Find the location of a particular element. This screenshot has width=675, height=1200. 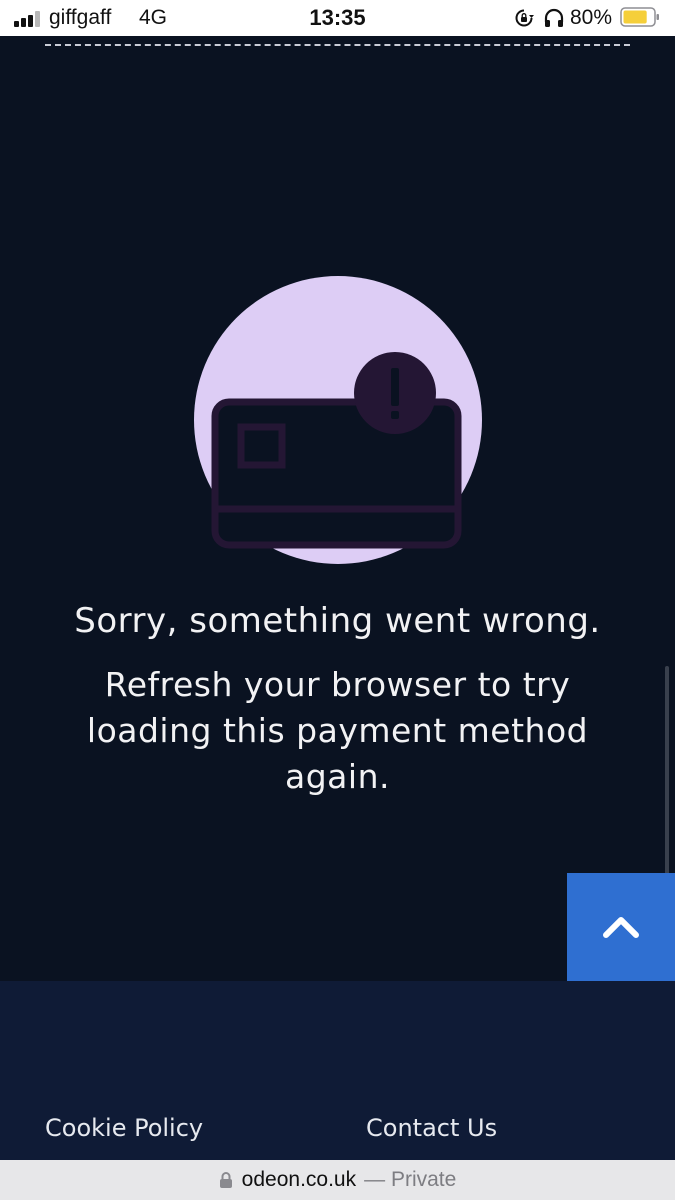

status-bar: giffgaff 4G 13:35 80% is located at coordinates (337, 18).